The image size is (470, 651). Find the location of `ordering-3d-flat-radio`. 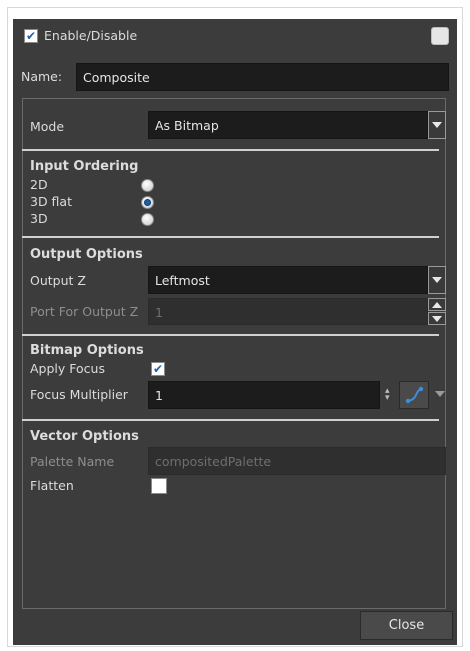

ordering-3d-flat-radio is located at coordinates (147, 202).